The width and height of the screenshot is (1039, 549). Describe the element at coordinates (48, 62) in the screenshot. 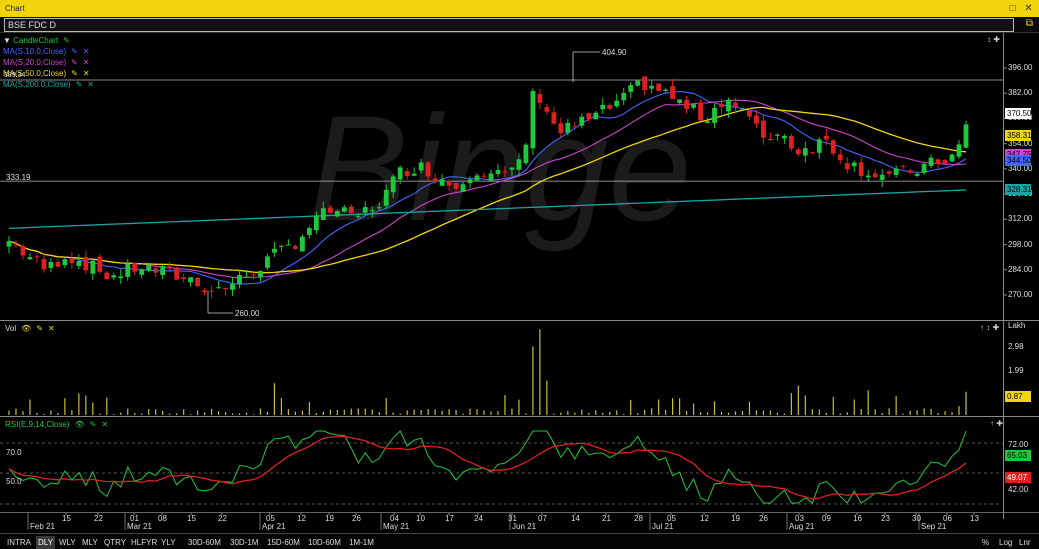

I see `legend-ma20: MA(S,20.0,Close) ✎ ✕` at that location.